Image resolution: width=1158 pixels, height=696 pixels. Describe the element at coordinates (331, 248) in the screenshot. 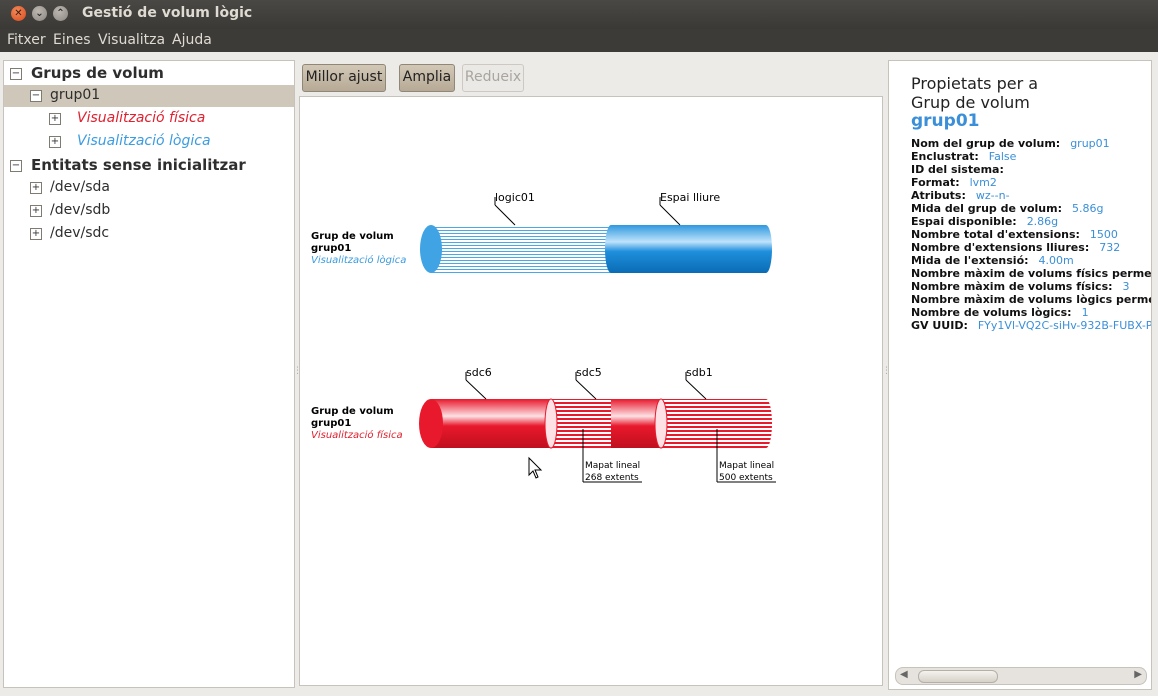

I see `logical-label-line2: grup01` at that location.